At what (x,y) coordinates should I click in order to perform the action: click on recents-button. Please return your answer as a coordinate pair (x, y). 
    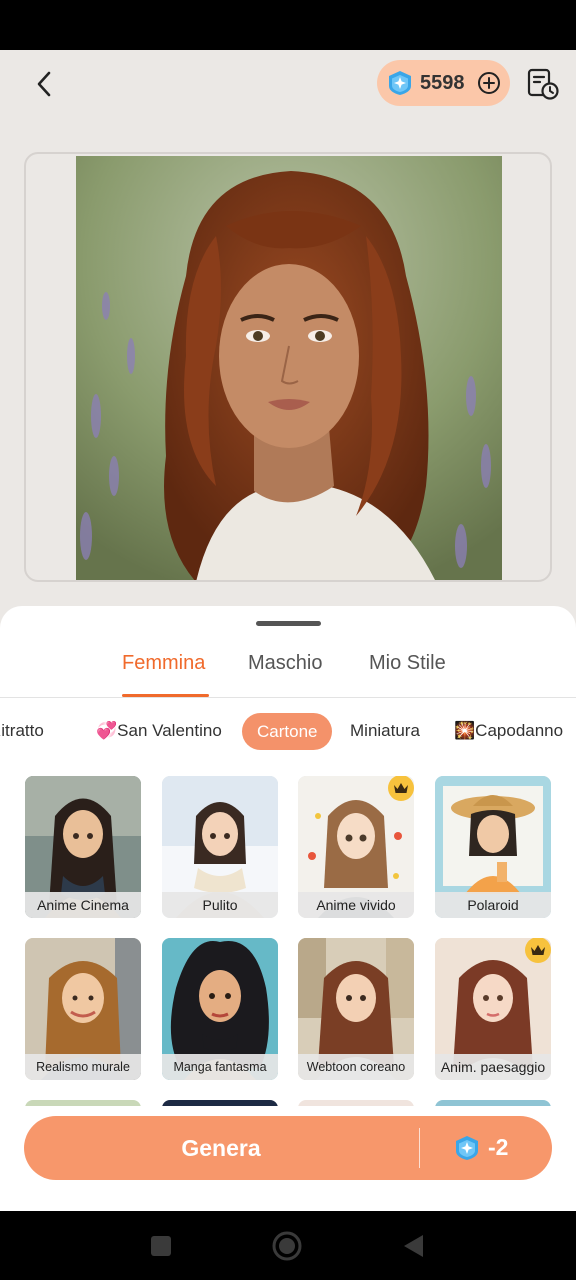
    Looking at the image, I should click on (161, 1246).